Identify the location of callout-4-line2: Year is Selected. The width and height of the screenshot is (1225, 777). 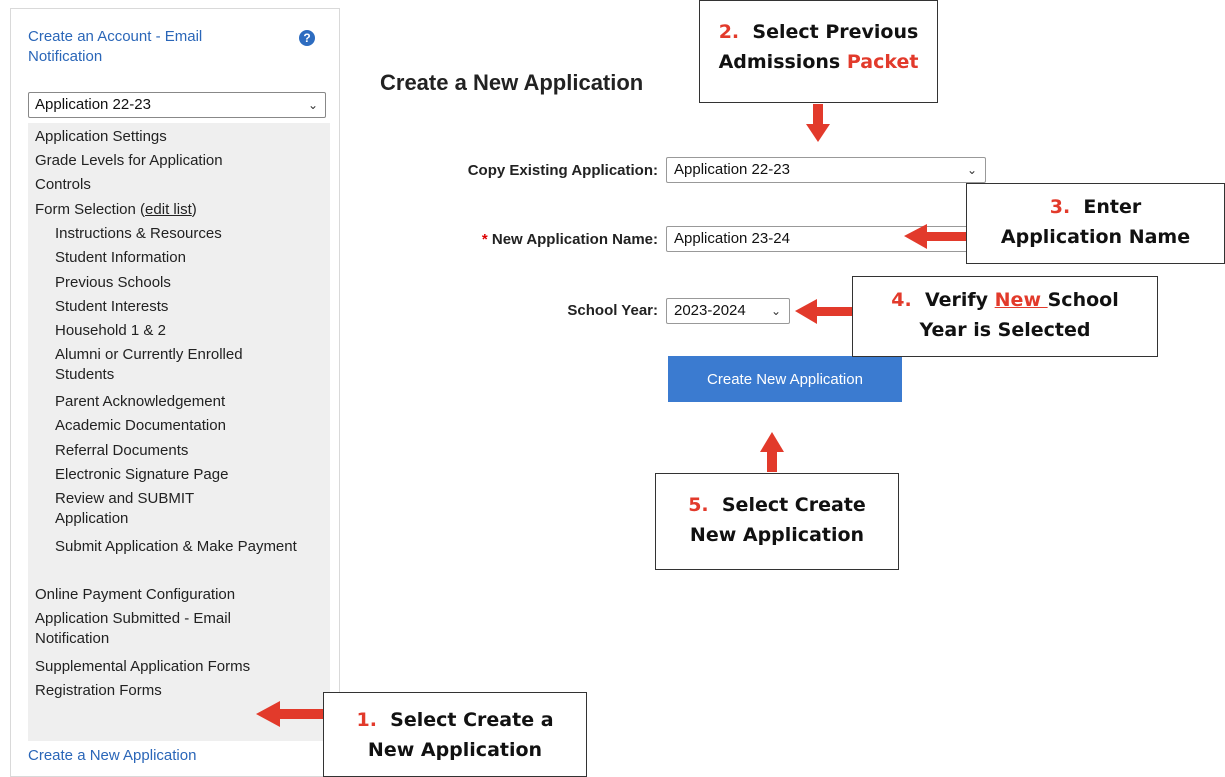
(1005, 330).